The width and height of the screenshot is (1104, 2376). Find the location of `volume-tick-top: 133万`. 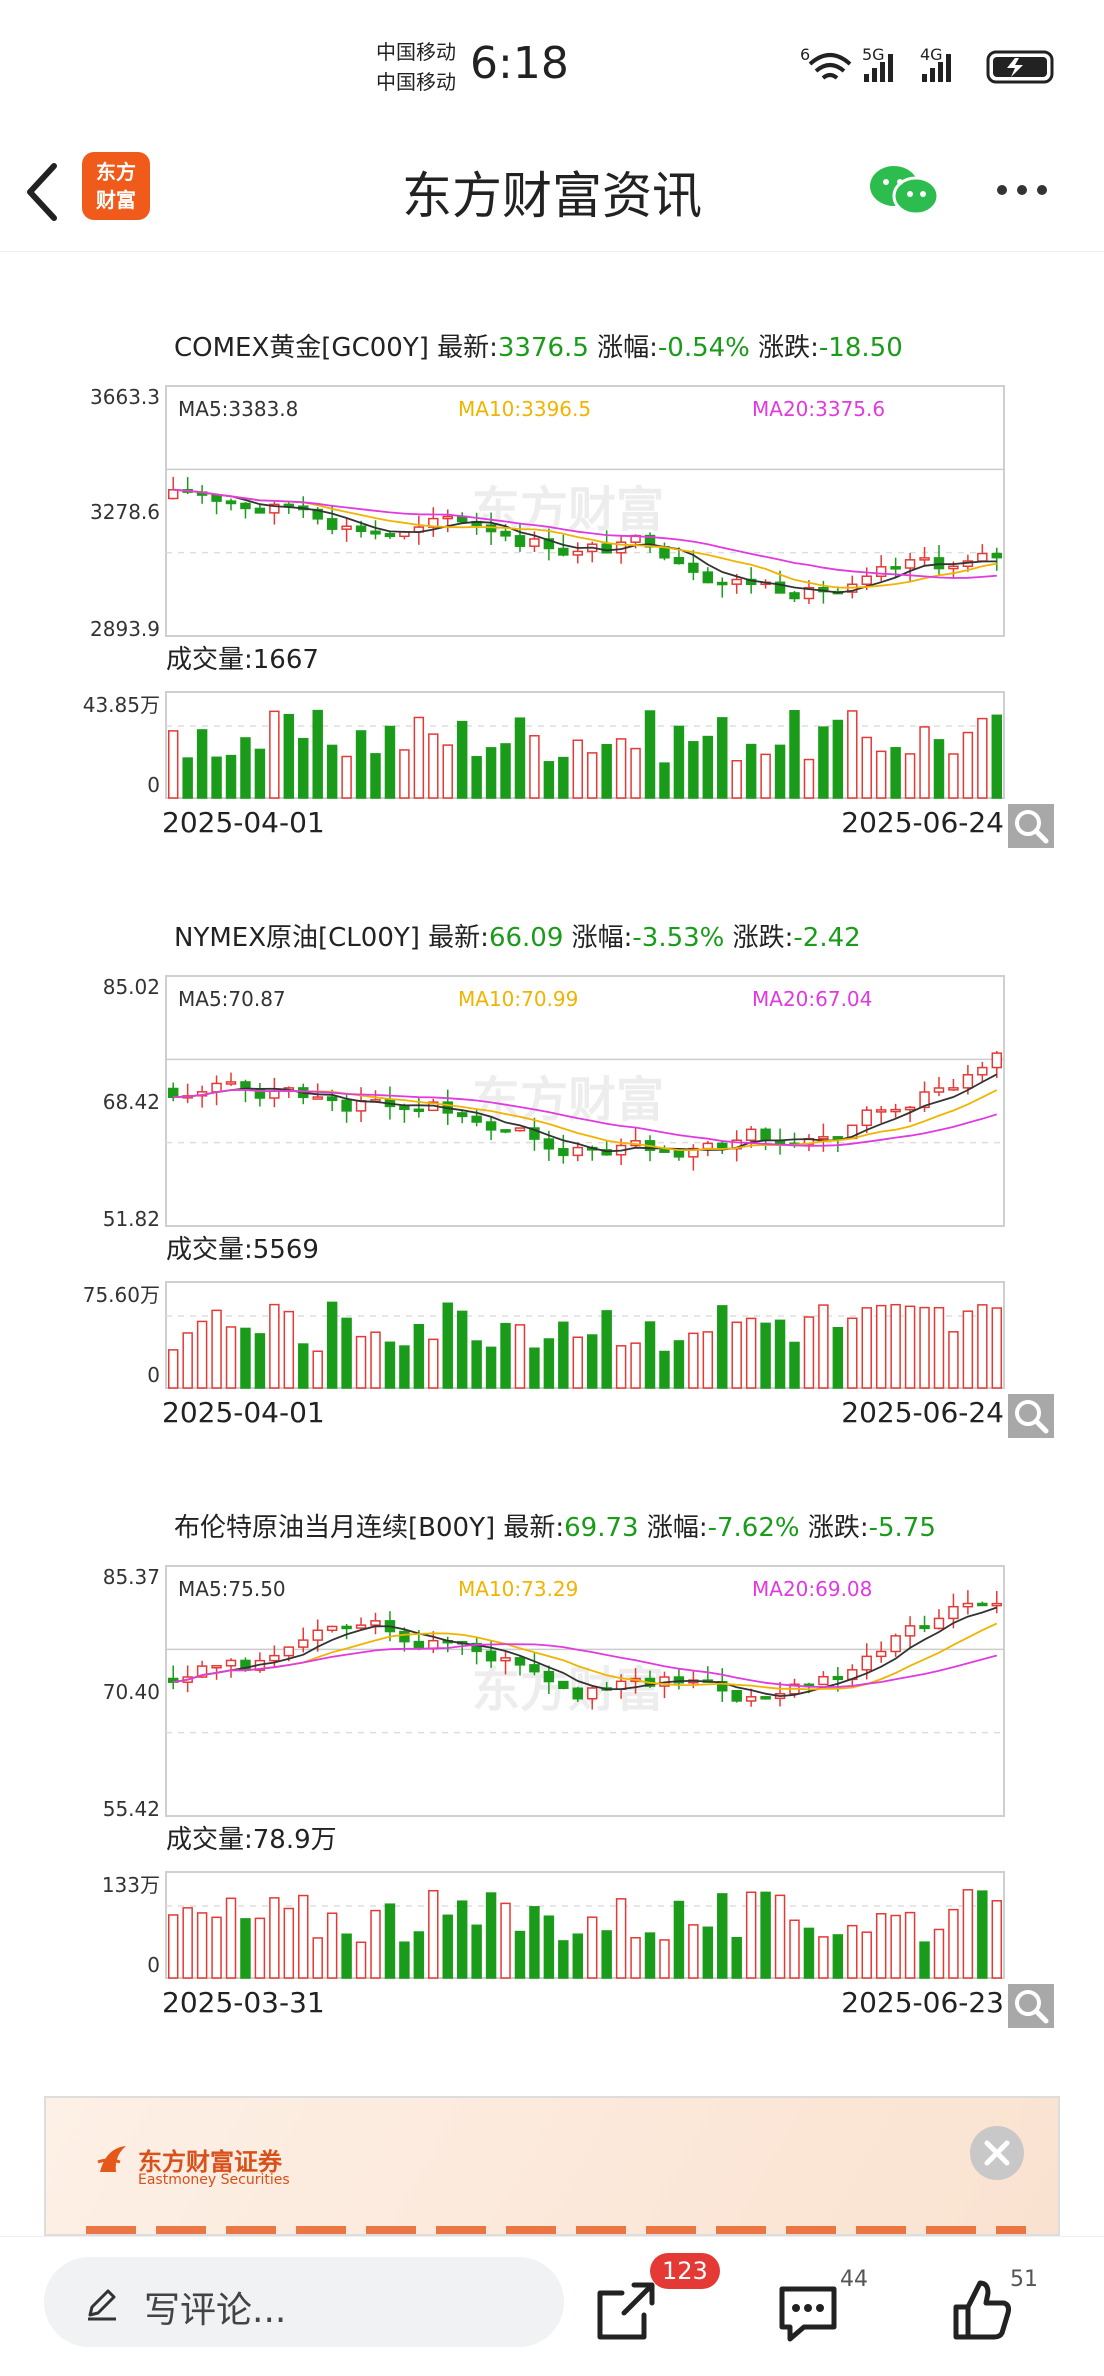

volume-tick-top: 133万 is located at coordinates (131, 1885).